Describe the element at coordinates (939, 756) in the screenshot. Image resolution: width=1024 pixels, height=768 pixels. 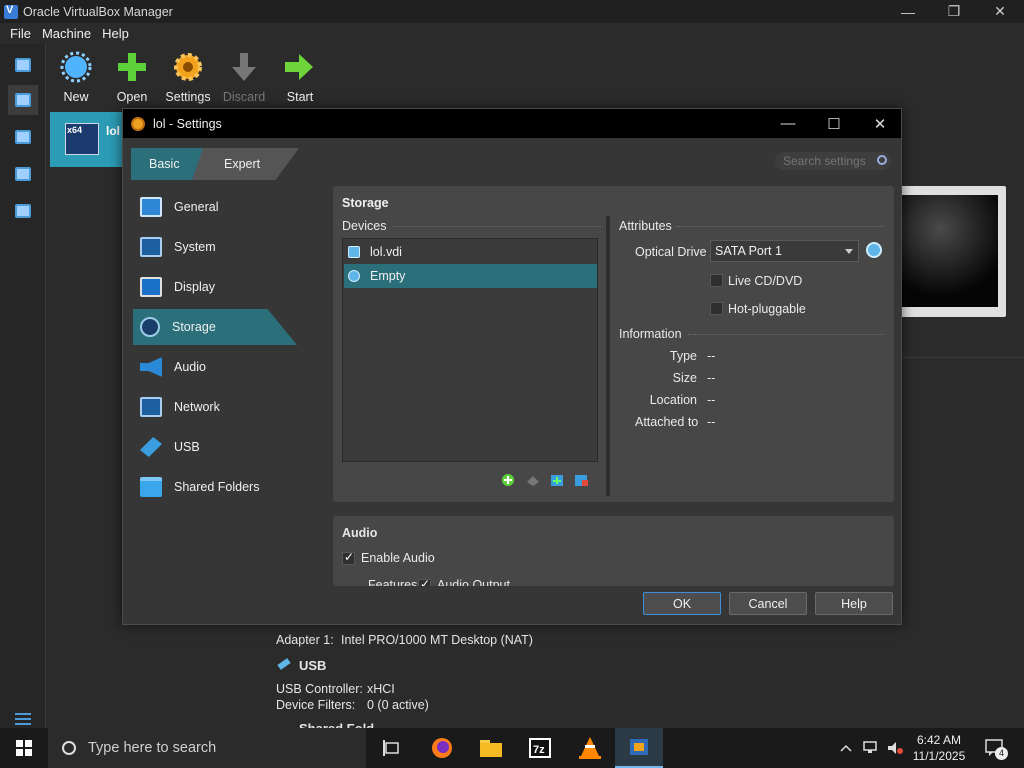
I see `clock-date: 11/1/2025` at that location.